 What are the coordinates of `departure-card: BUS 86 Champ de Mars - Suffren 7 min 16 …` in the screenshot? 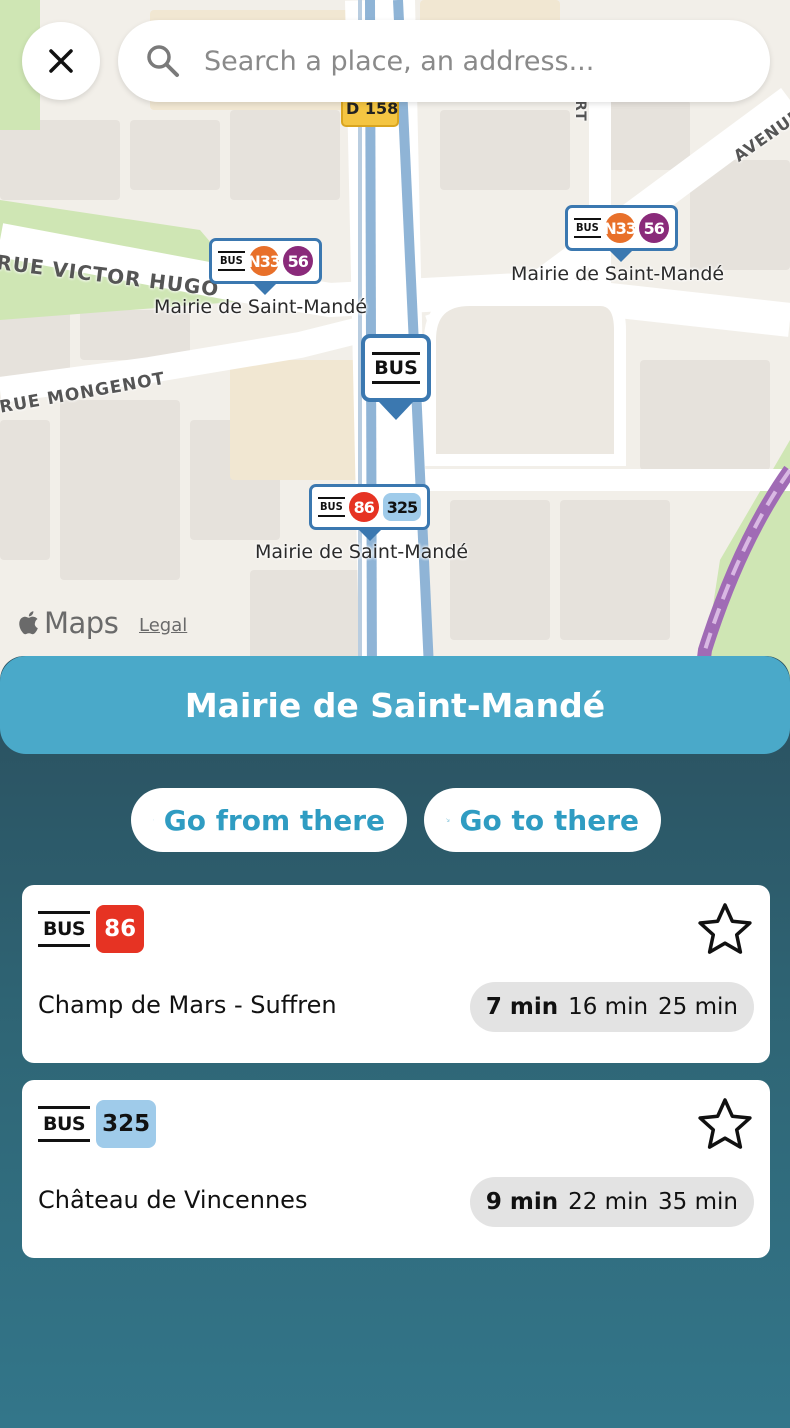 It's located at (396, 974).